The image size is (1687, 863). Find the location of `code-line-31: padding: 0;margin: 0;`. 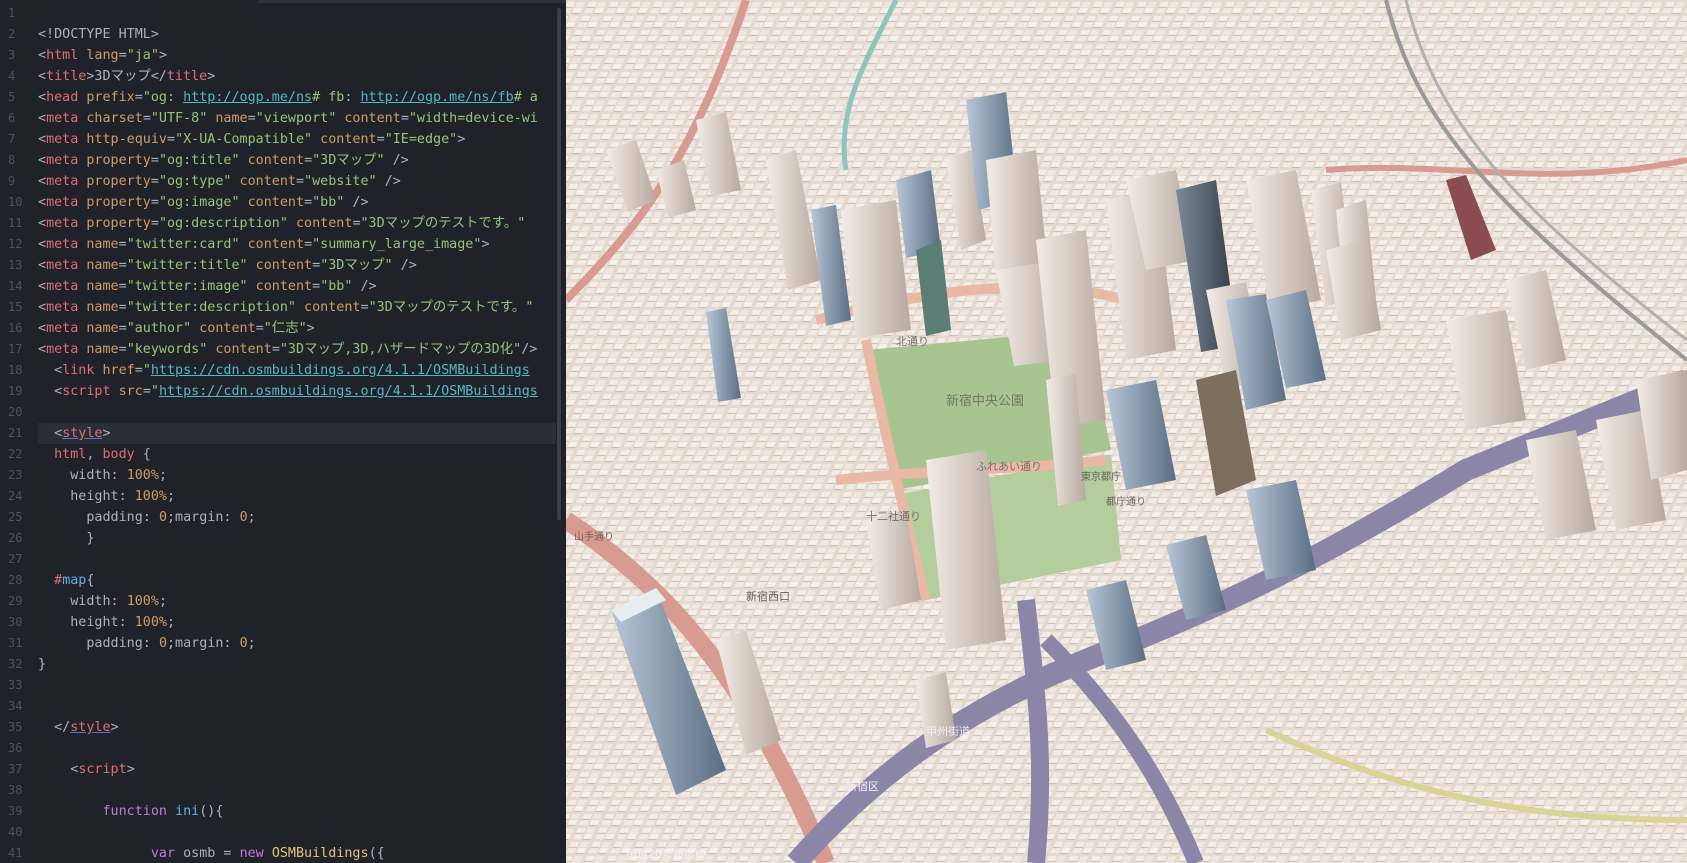

code-line-31: padding: 0;margin: 0; is located at coordinates (297, 643).